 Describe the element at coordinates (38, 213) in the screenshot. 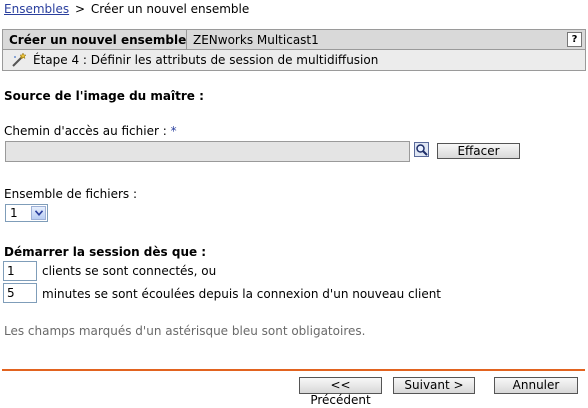

I see `chevron-down-icon` at that location.